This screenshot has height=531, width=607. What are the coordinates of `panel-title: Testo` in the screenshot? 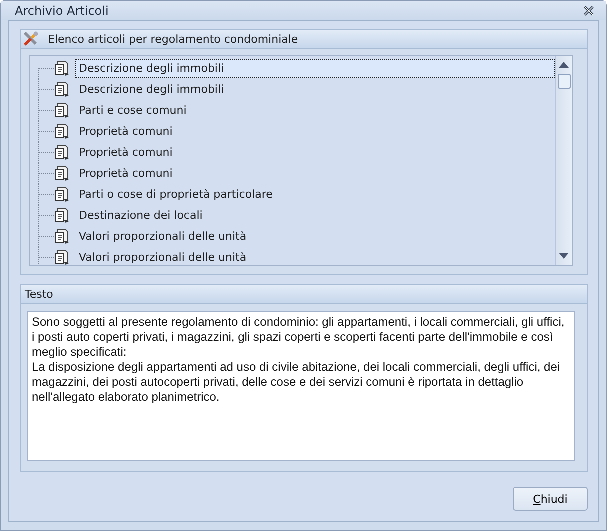 It's located at (39, 294).